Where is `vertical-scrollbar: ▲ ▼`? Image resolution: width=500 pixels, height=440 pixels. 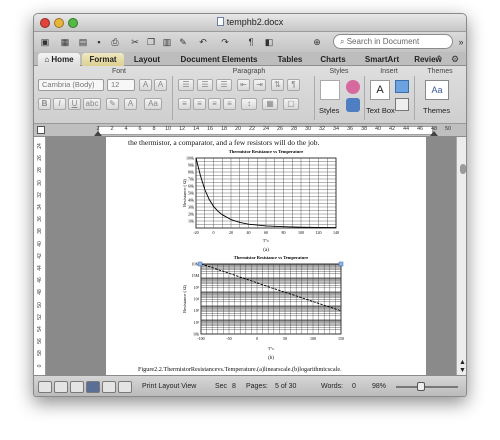
vertical-scrollbar: ▲ ▼ is located at coordinates (461, 256).